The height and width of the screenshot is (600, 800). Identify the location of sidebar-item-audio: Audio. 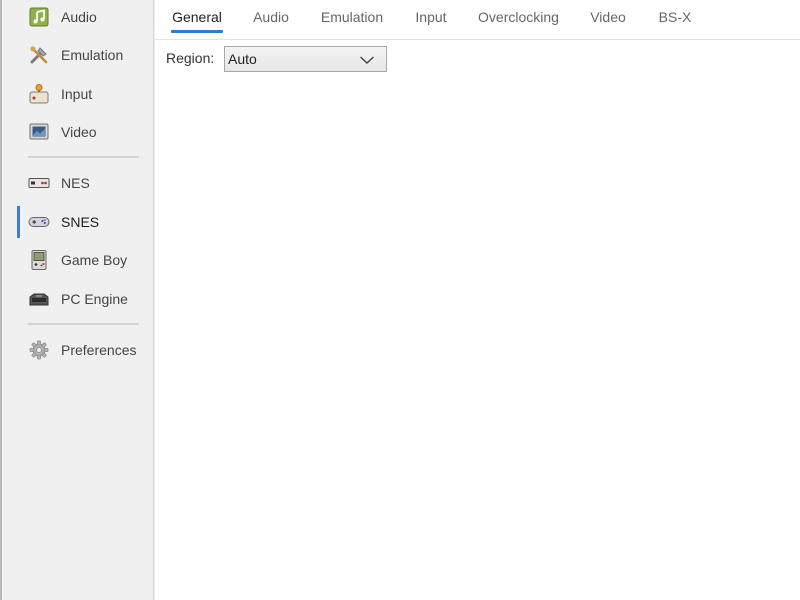
(78, 17).